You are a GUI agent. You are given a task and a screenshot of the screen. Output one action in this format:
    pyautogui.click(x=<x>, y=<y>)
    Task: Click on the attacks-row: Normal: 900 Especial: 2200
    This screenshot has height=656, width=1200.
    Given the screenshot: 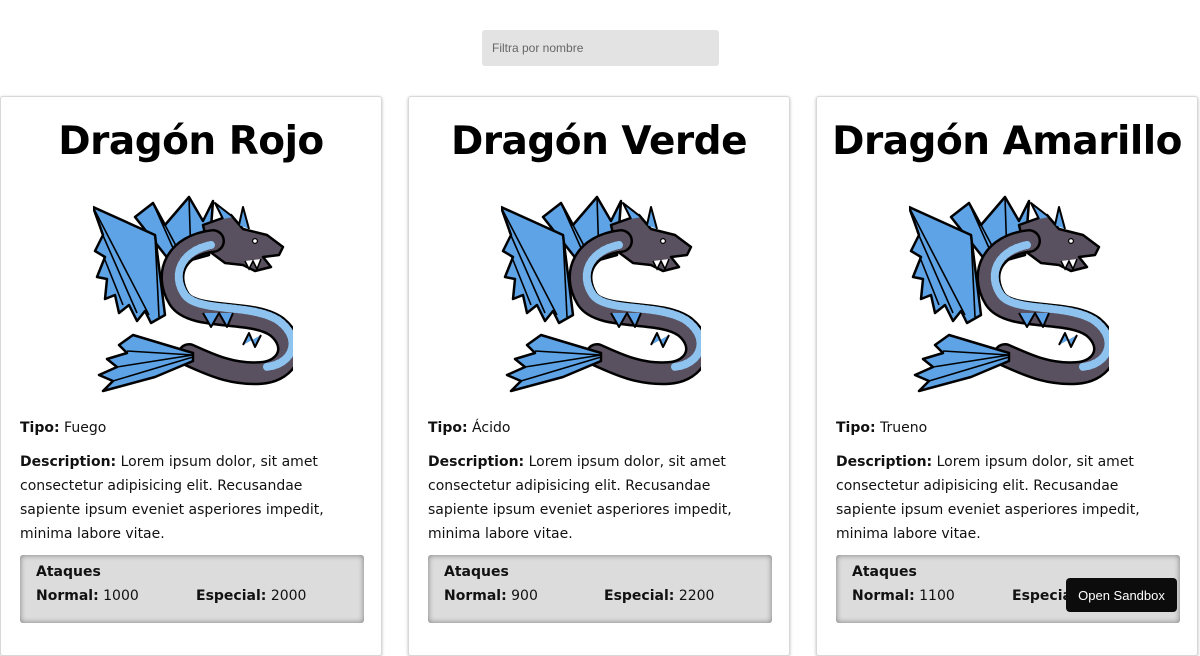 What is the action you would take?
    pyautogui.click(x=600, y=596)
    